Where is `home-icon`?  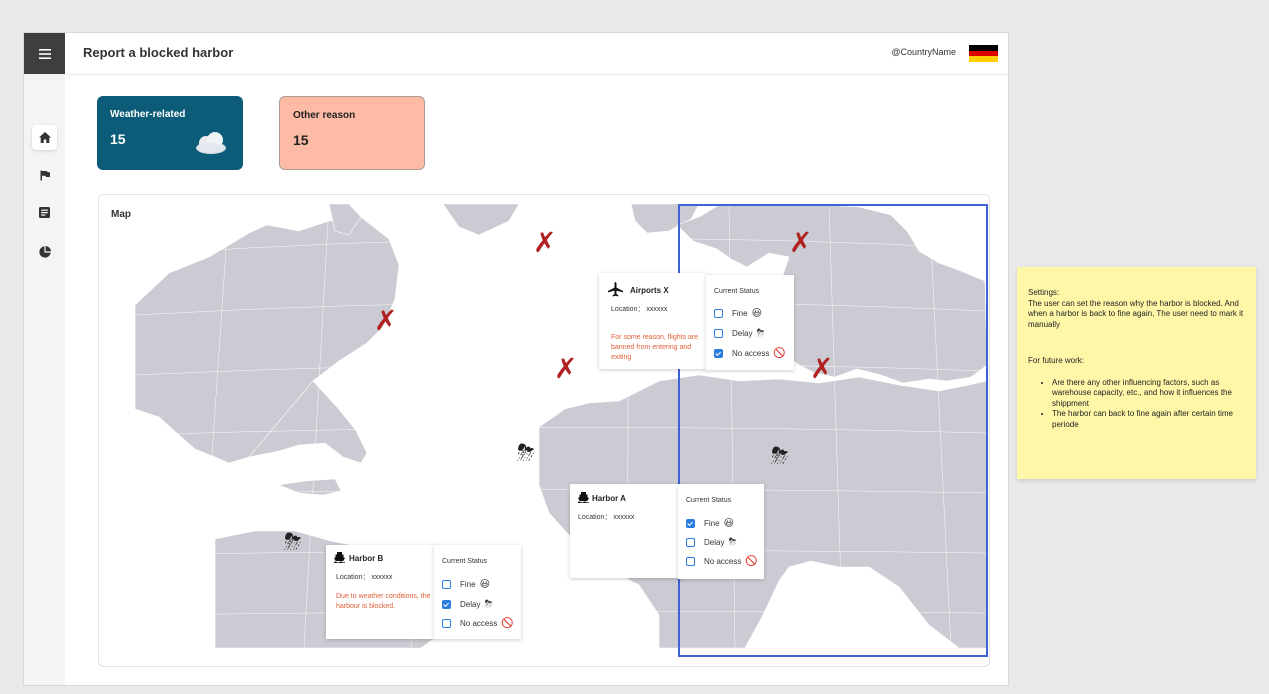 home-icon is located at coordinates (44, 137).